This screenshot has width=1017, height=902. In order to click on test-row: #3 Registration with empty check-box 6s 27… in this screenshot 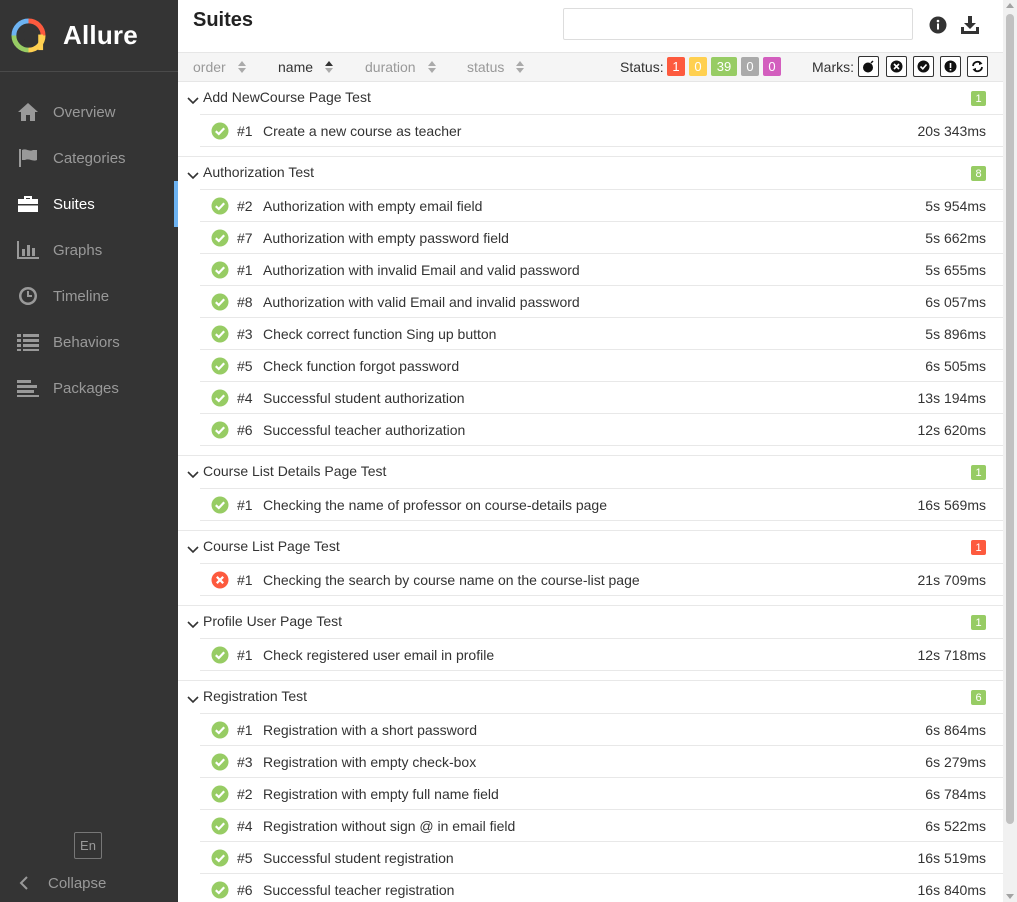, I will do `click(601, 761)`.